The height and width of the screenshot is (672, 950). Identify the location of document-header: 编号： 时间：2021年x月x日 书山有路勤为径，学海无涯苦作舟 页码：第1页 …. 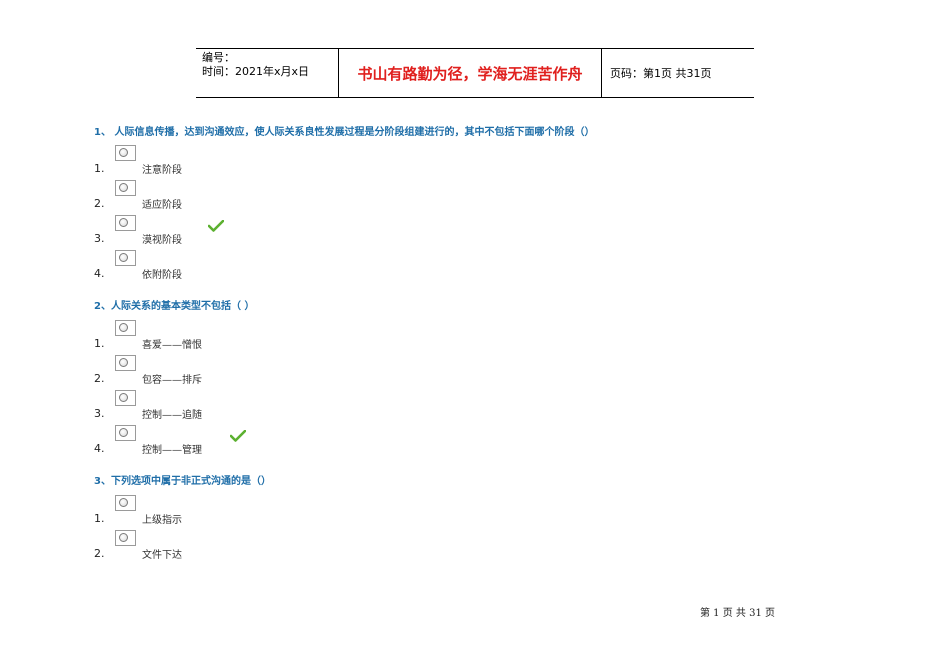
(475, 73).